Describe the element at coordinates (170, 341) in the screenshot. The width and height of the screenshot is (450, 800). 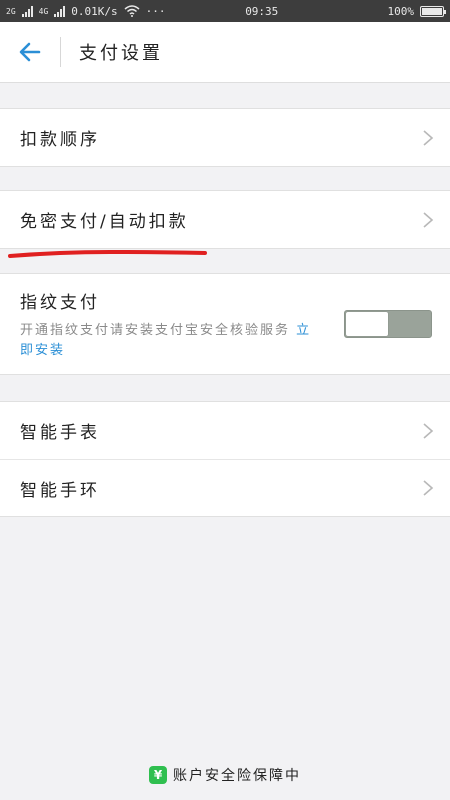
I see `fingerprint-desc: 开通指纹支付请安装支付宝安全核验服务 立即安装` at that location.